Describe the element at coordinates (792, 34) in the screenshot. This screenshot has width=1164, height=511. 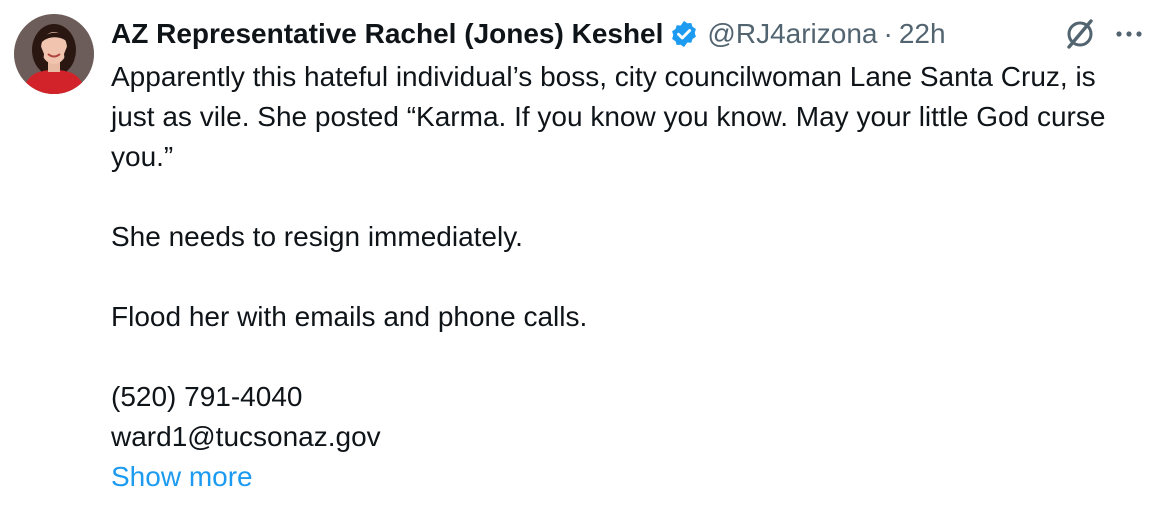
I see `author-handle: @RJ4arizona` at that location.